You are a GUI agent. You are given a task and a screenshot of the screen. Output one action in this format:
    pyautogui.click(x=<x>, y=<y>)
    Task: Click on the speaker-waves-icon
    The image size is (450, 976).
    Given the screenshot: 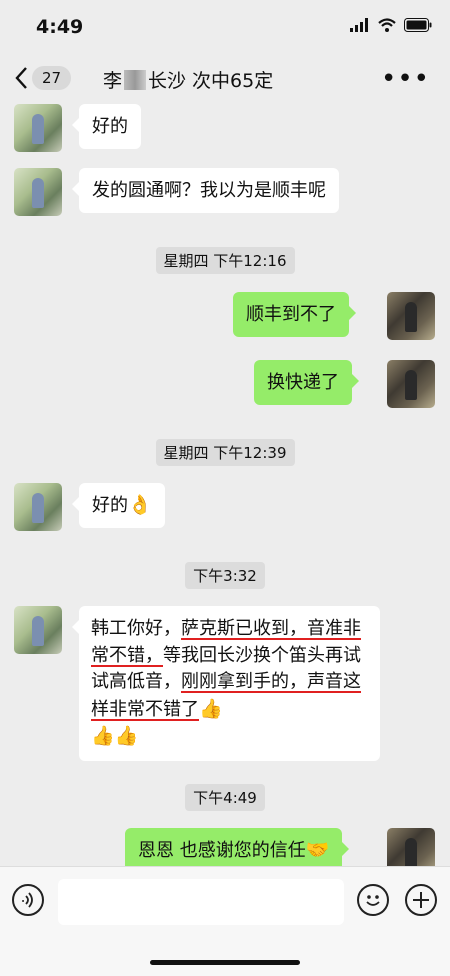 What is the action you would take?
    pyautogui.click(x=27, y=900)
    